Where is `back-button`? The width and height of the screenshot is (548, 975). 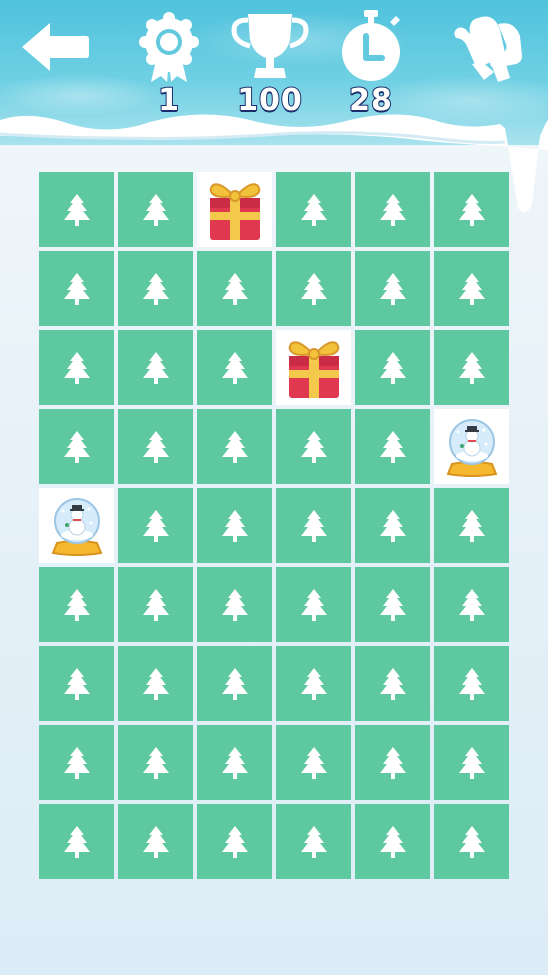
back-button is located at coordinates (55, 47).